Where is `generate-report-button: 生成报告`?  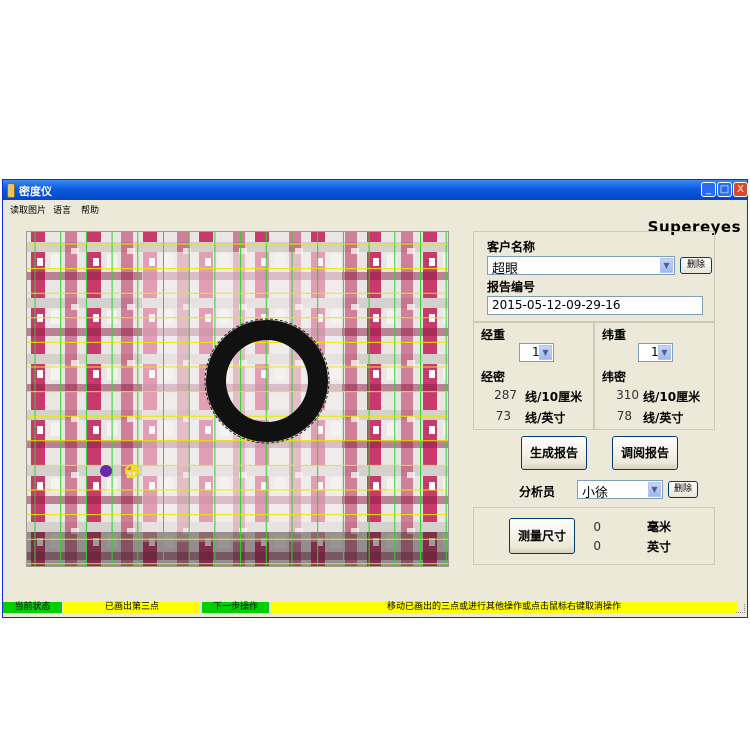
generate-report-button: 生成报告 is located at coordinates (554, 453).